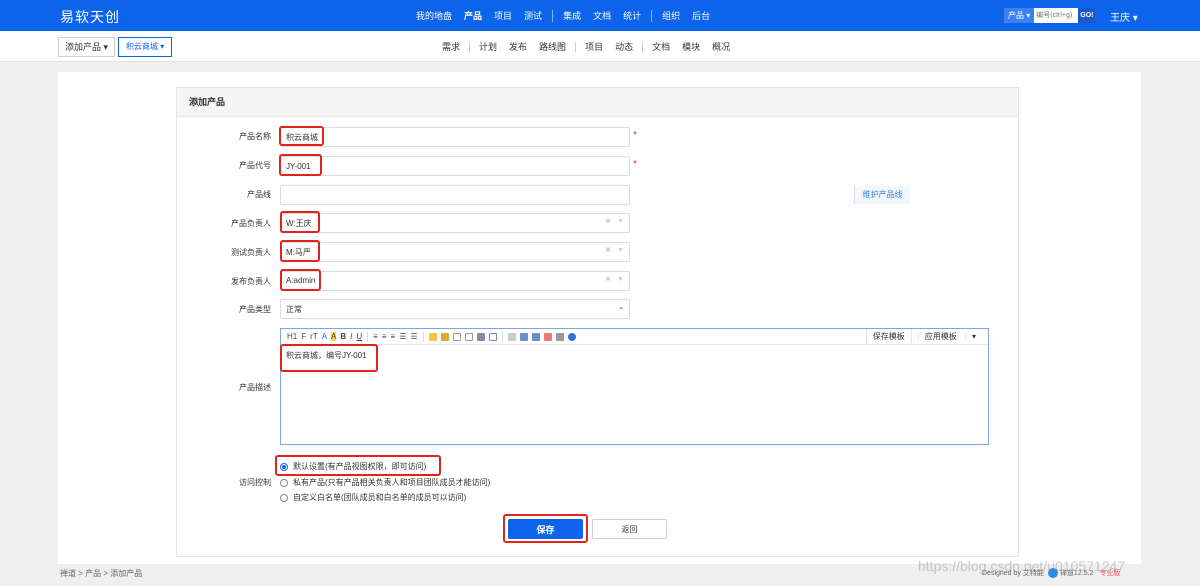 The width and height of the screenshot is (1200, 586). I want to click on editor-toolbar: H1 F rT A A B I U ≡ ≡ ≡ ☰ ☰ 保存模板 应用模板 ▾, so click(634, 337).